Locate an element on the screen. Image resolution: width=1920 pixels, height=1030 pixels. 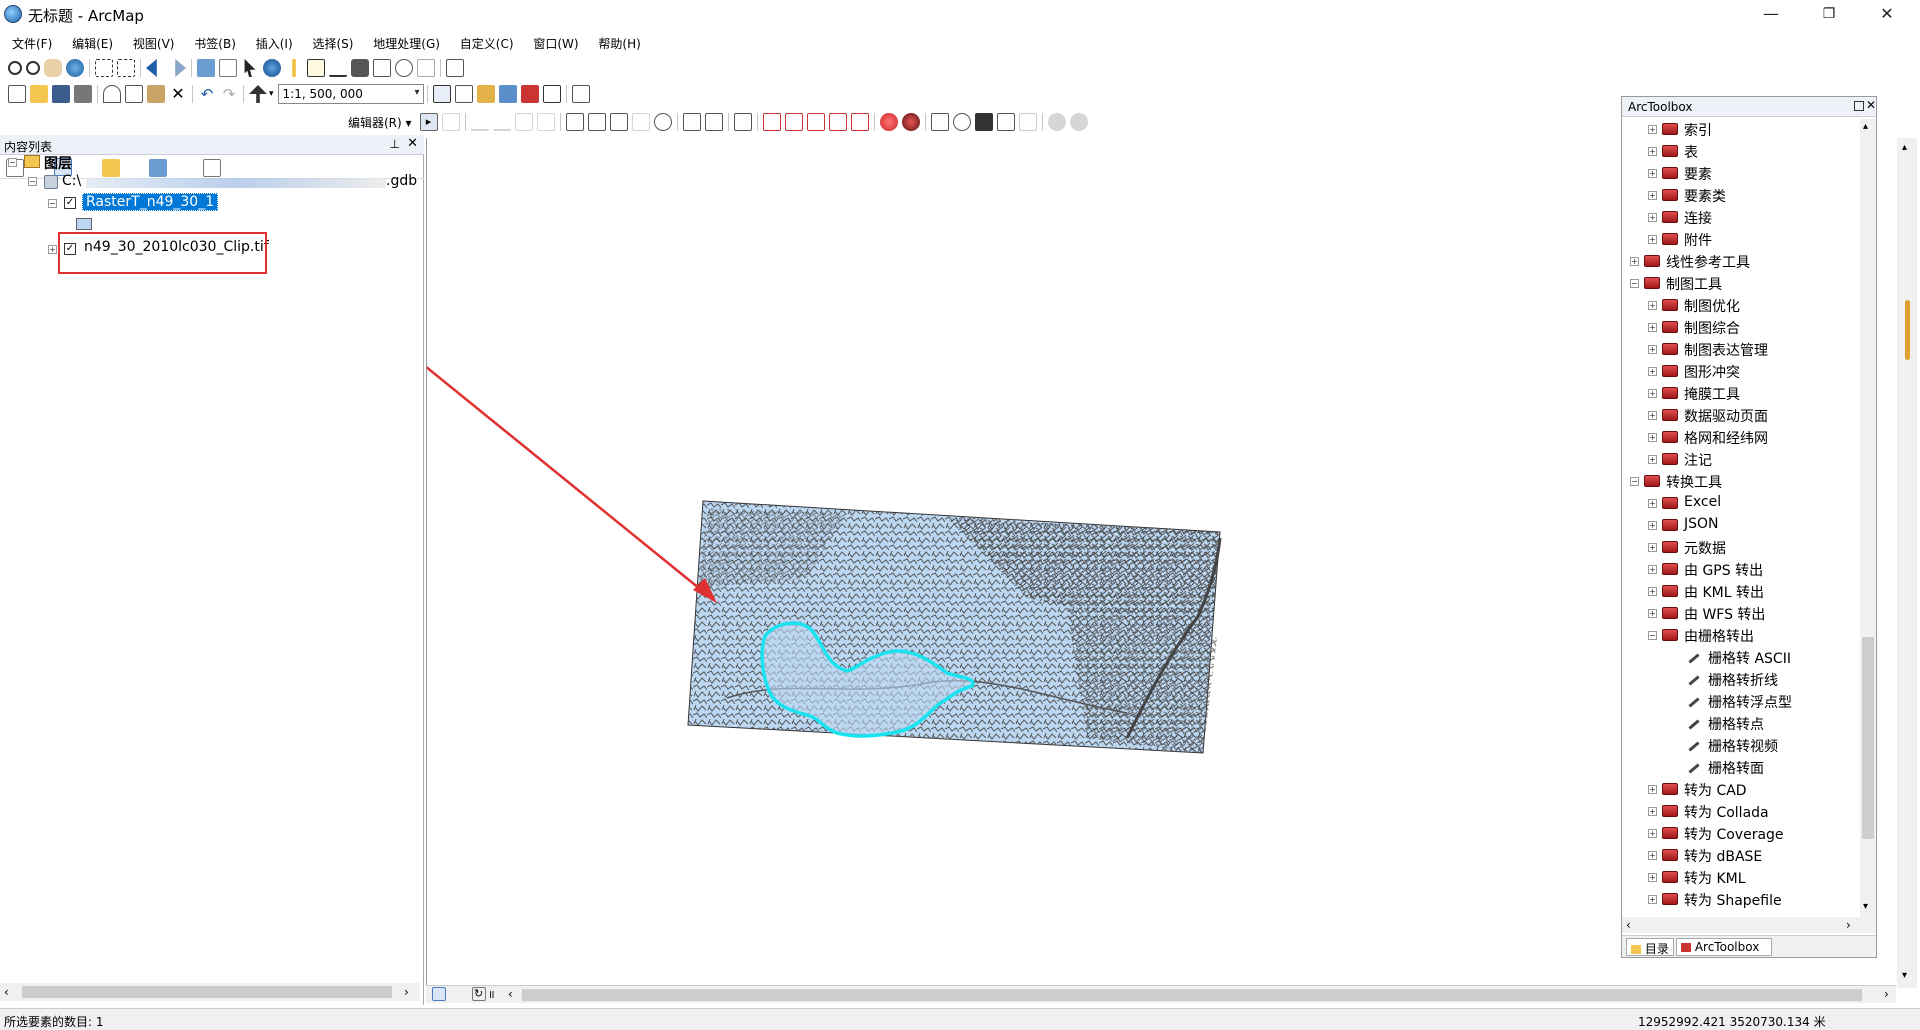
gdb-path-prefix: C:\ is located at coordinates (71, 181).